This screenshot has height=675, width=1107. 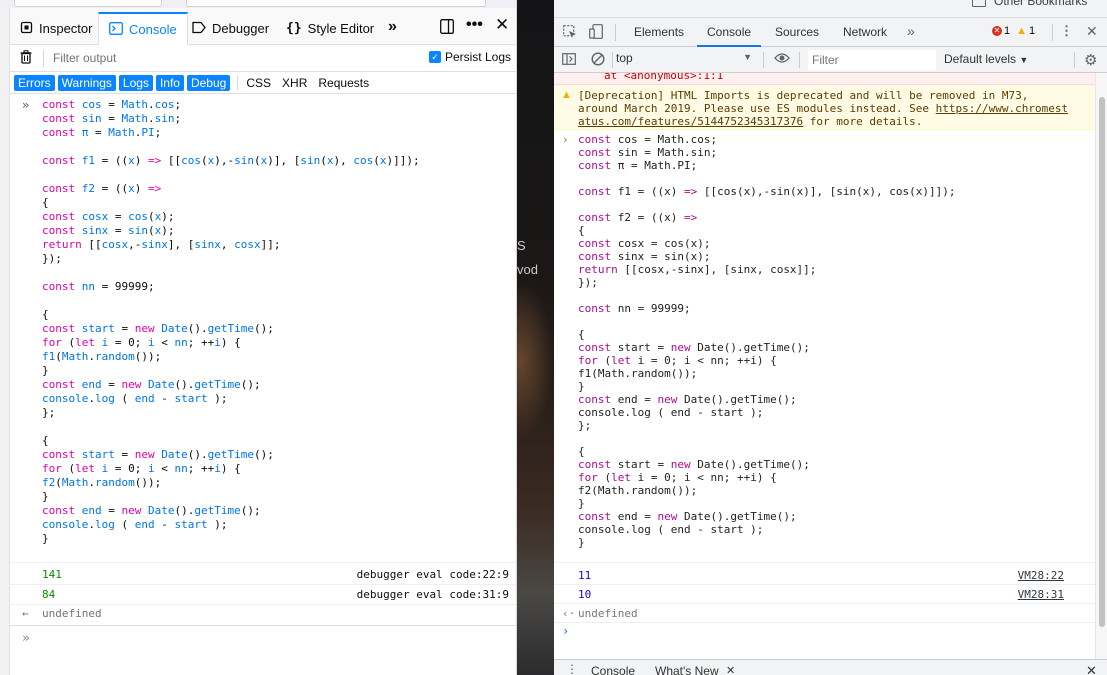 I want to click on persist-logs-checkbox: ✓ Persist Logs, so click(x=469, y=57).